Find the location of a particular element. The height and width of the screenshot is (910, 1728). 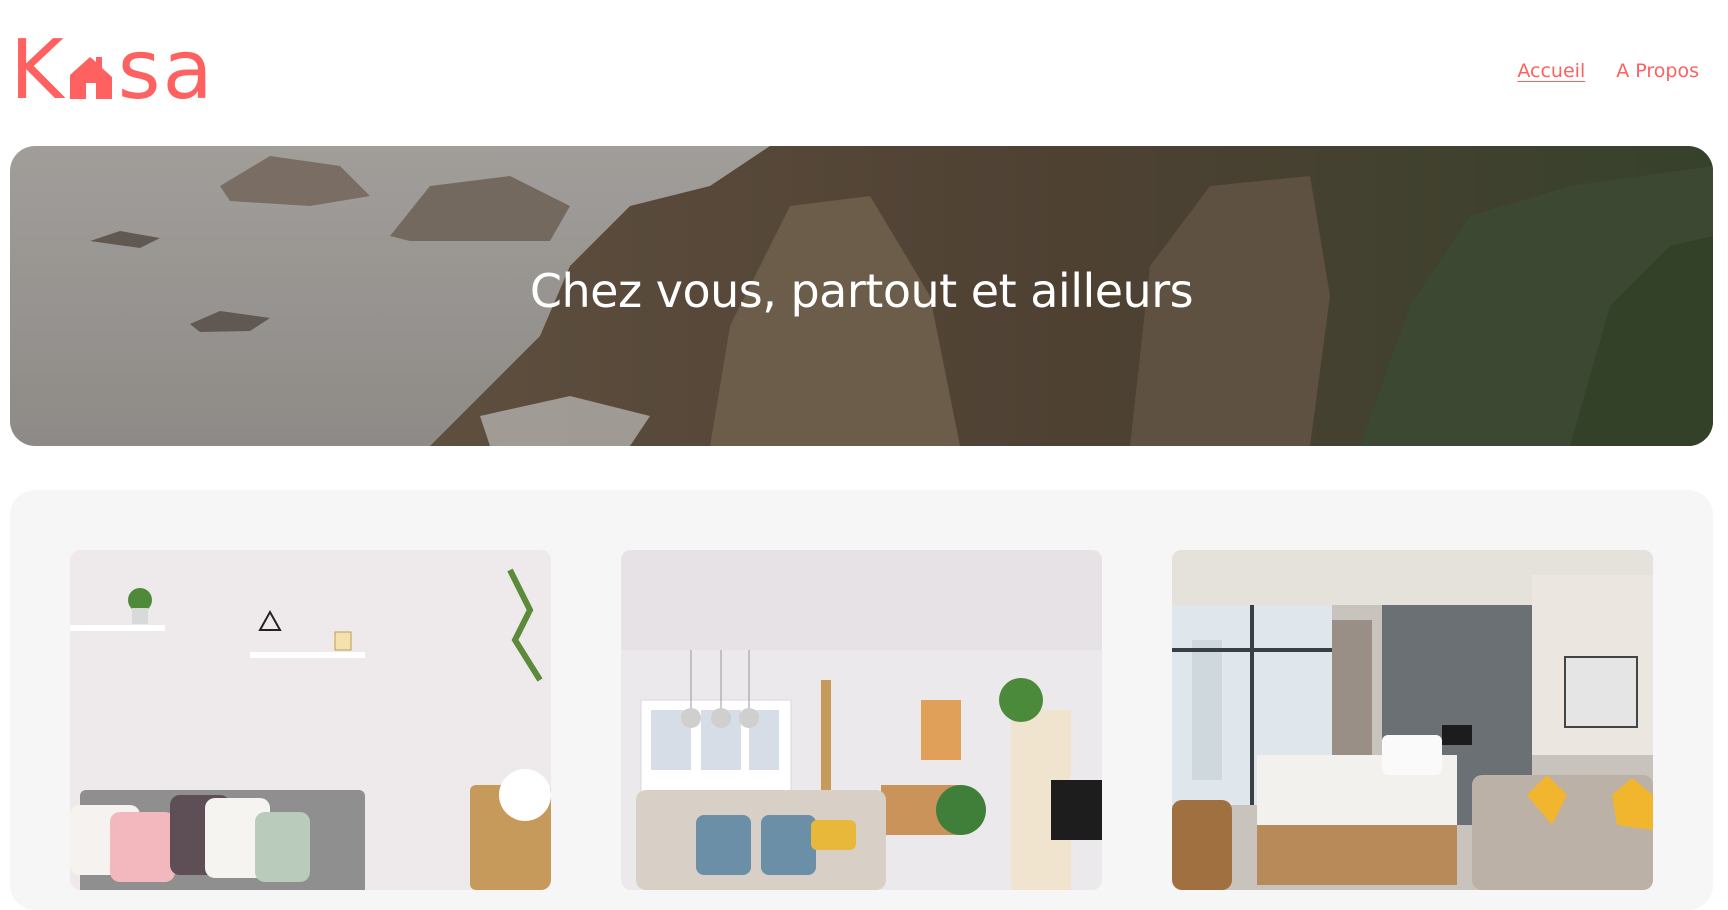

banner-title: Chez vous, partout et ailleurs is located at coordinates (861, 291).